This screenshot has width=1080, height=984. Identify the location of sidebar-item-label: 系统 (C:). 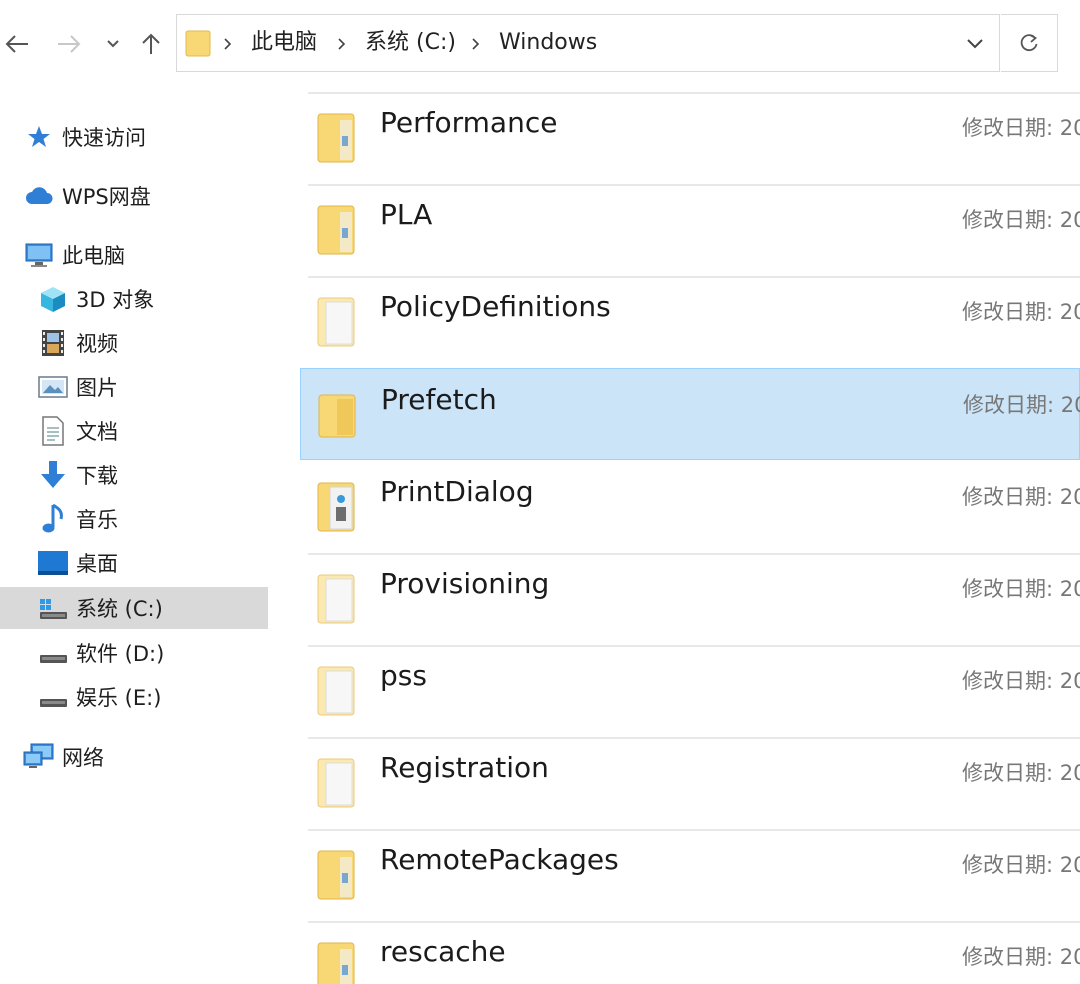
(119, 609).